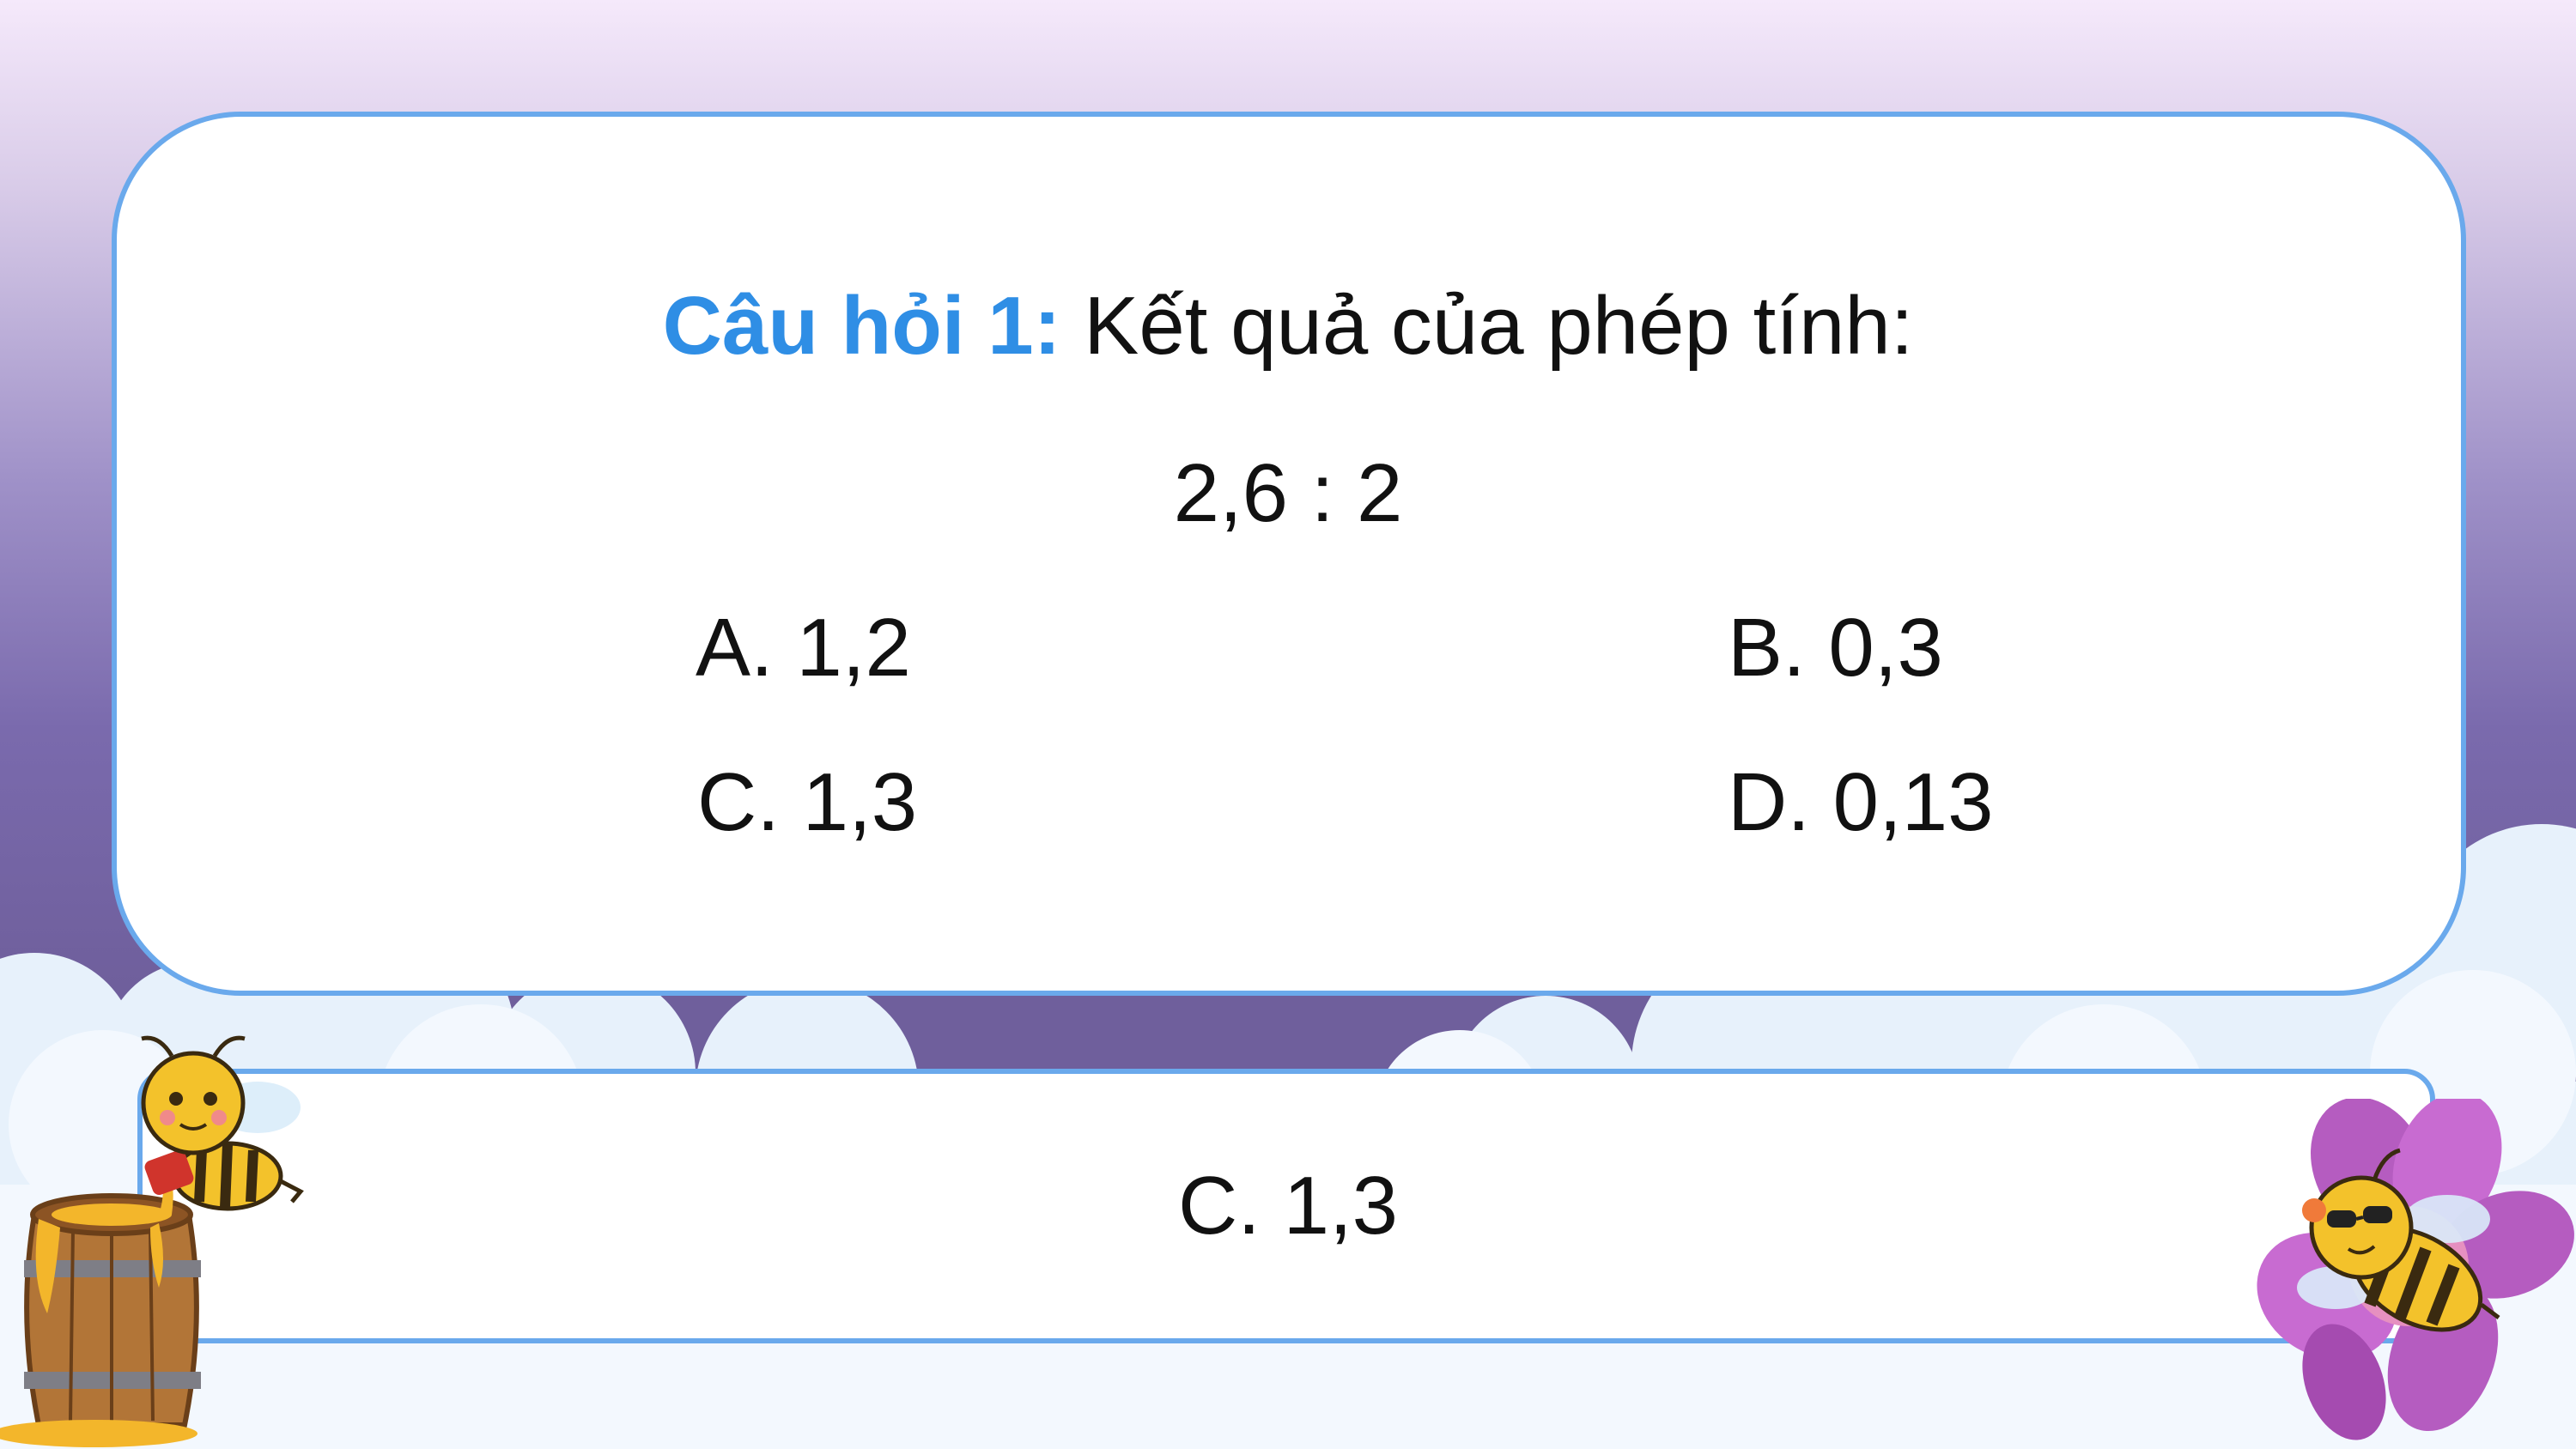  I want to click on bee-icon, so click(222, 1123).